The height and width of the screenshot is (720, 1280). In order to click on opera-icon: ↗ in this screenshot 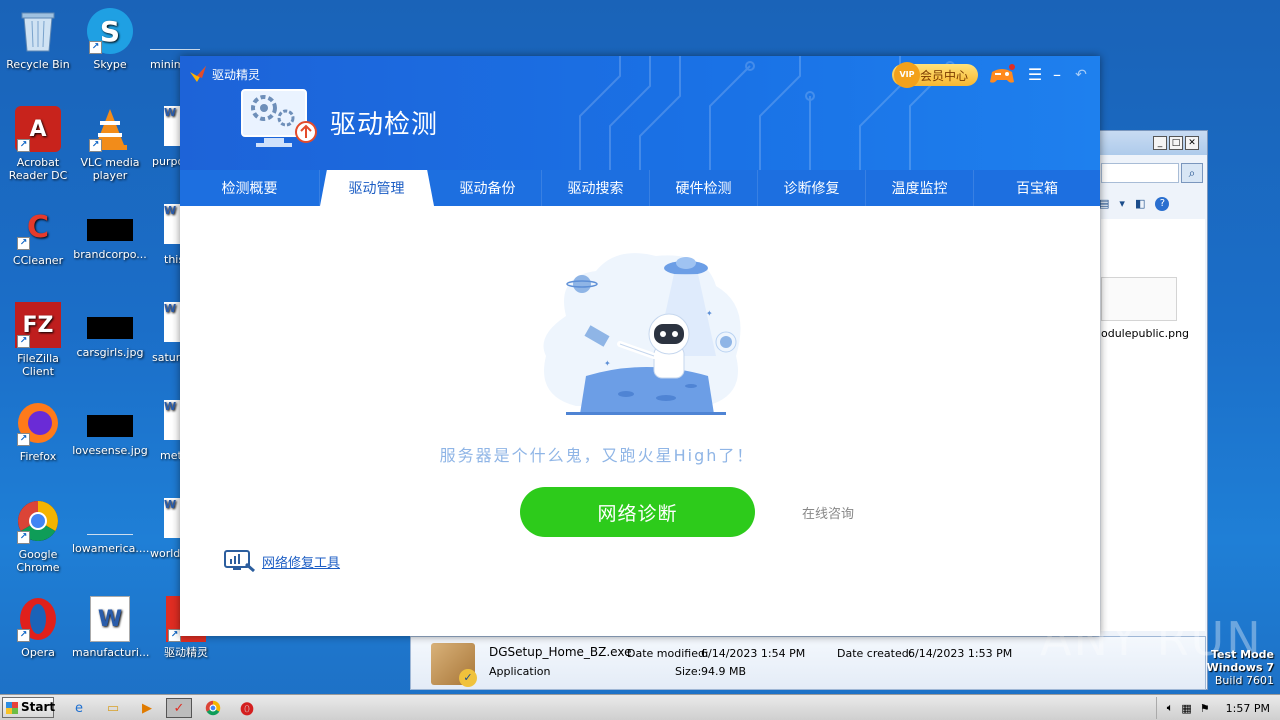, I will do `click(38, 619)`.